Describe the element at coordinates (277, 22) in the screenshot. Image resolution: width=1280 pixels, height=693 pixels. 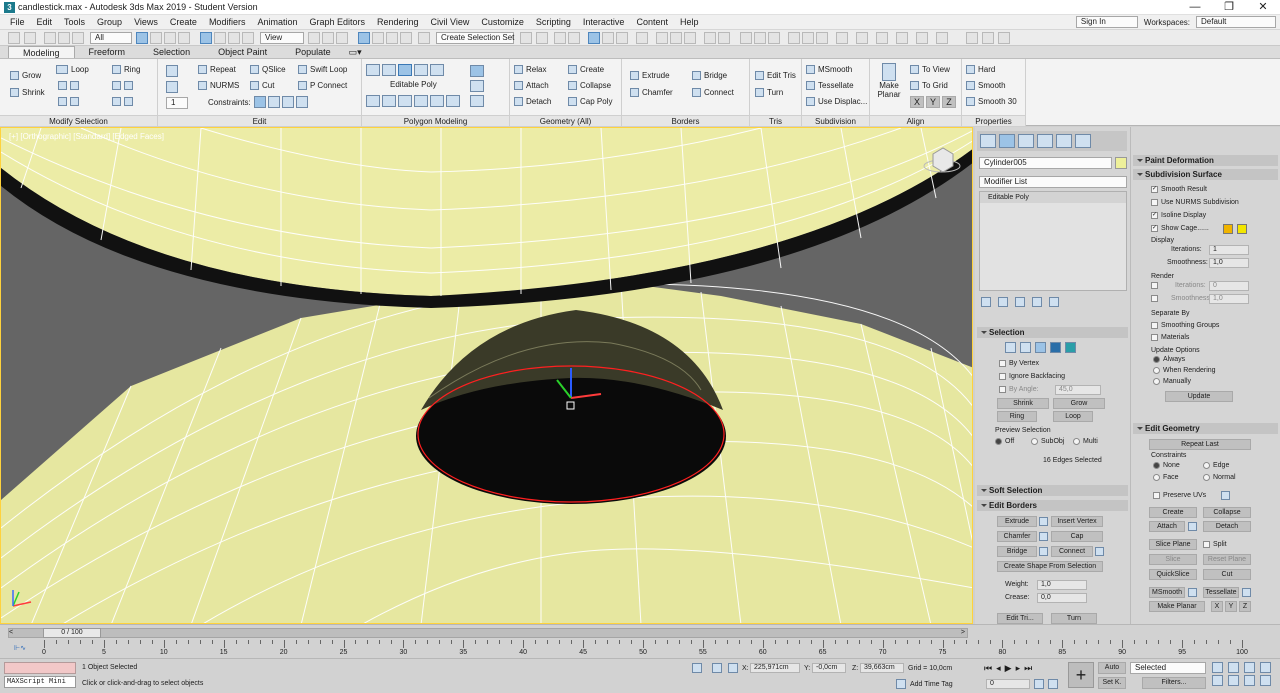
I see `menu-animation: Animation` at that location.